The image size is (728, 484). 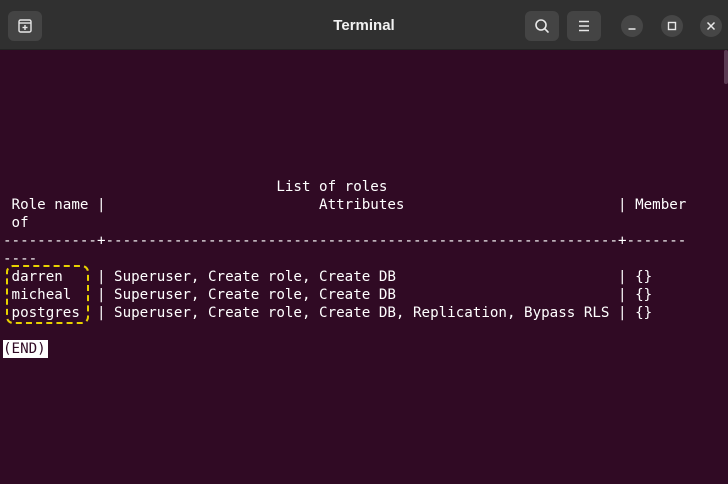 I want to click on search-button, so click(x=542, y=26).